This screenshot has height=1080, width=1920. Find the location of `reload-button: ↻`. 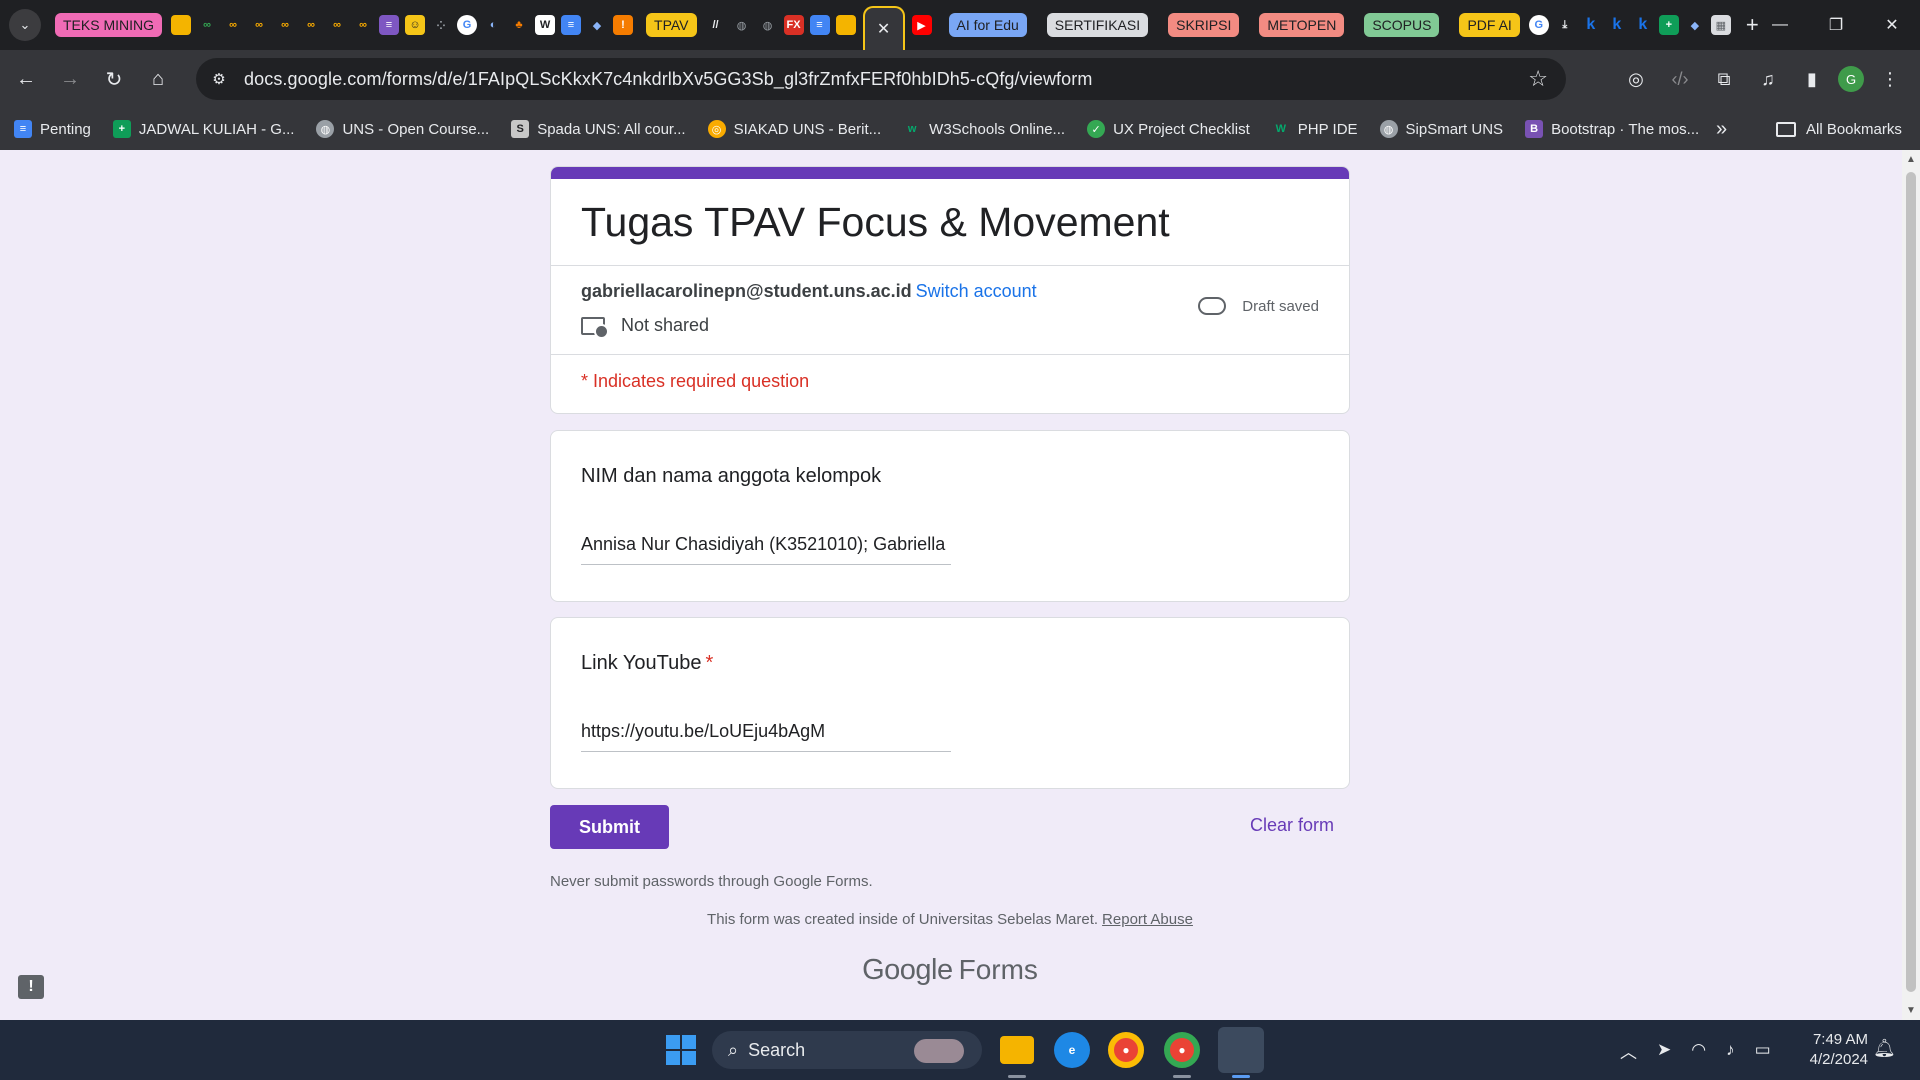

reload-button: ↻ is located at coordinates (114, 79).